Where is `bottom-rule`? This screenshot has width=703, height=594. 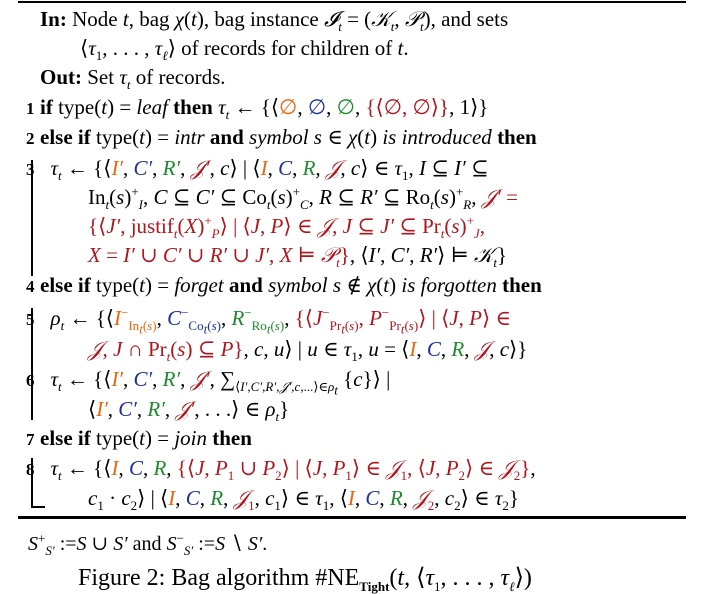 bottom-rule is located at coordinates (352, 517).